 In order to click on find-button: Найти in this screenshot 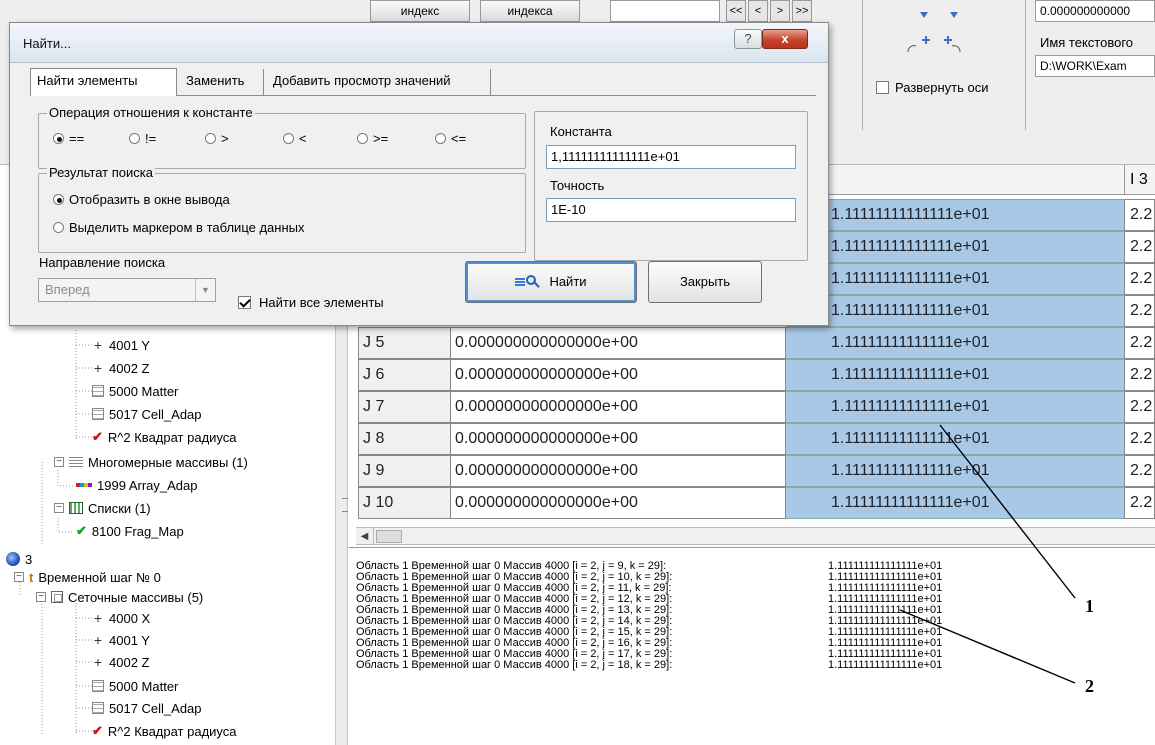, I will do `click(551, 282)`.